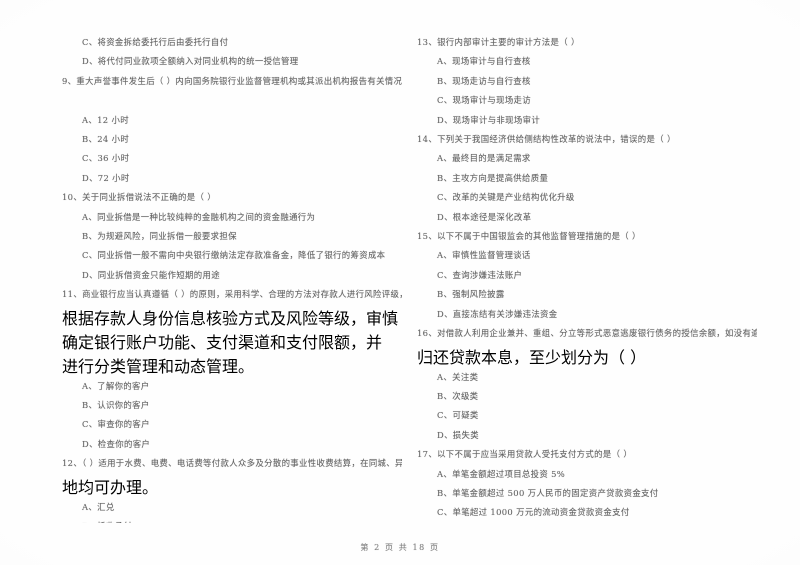 This screenshot has height=565, width=800. Describe the element at coordinates (529, 236) in the screenshot. I see `question-stem: 15、以下不属于中国银监会的其他监督管理措施的是（ ）` at that location.